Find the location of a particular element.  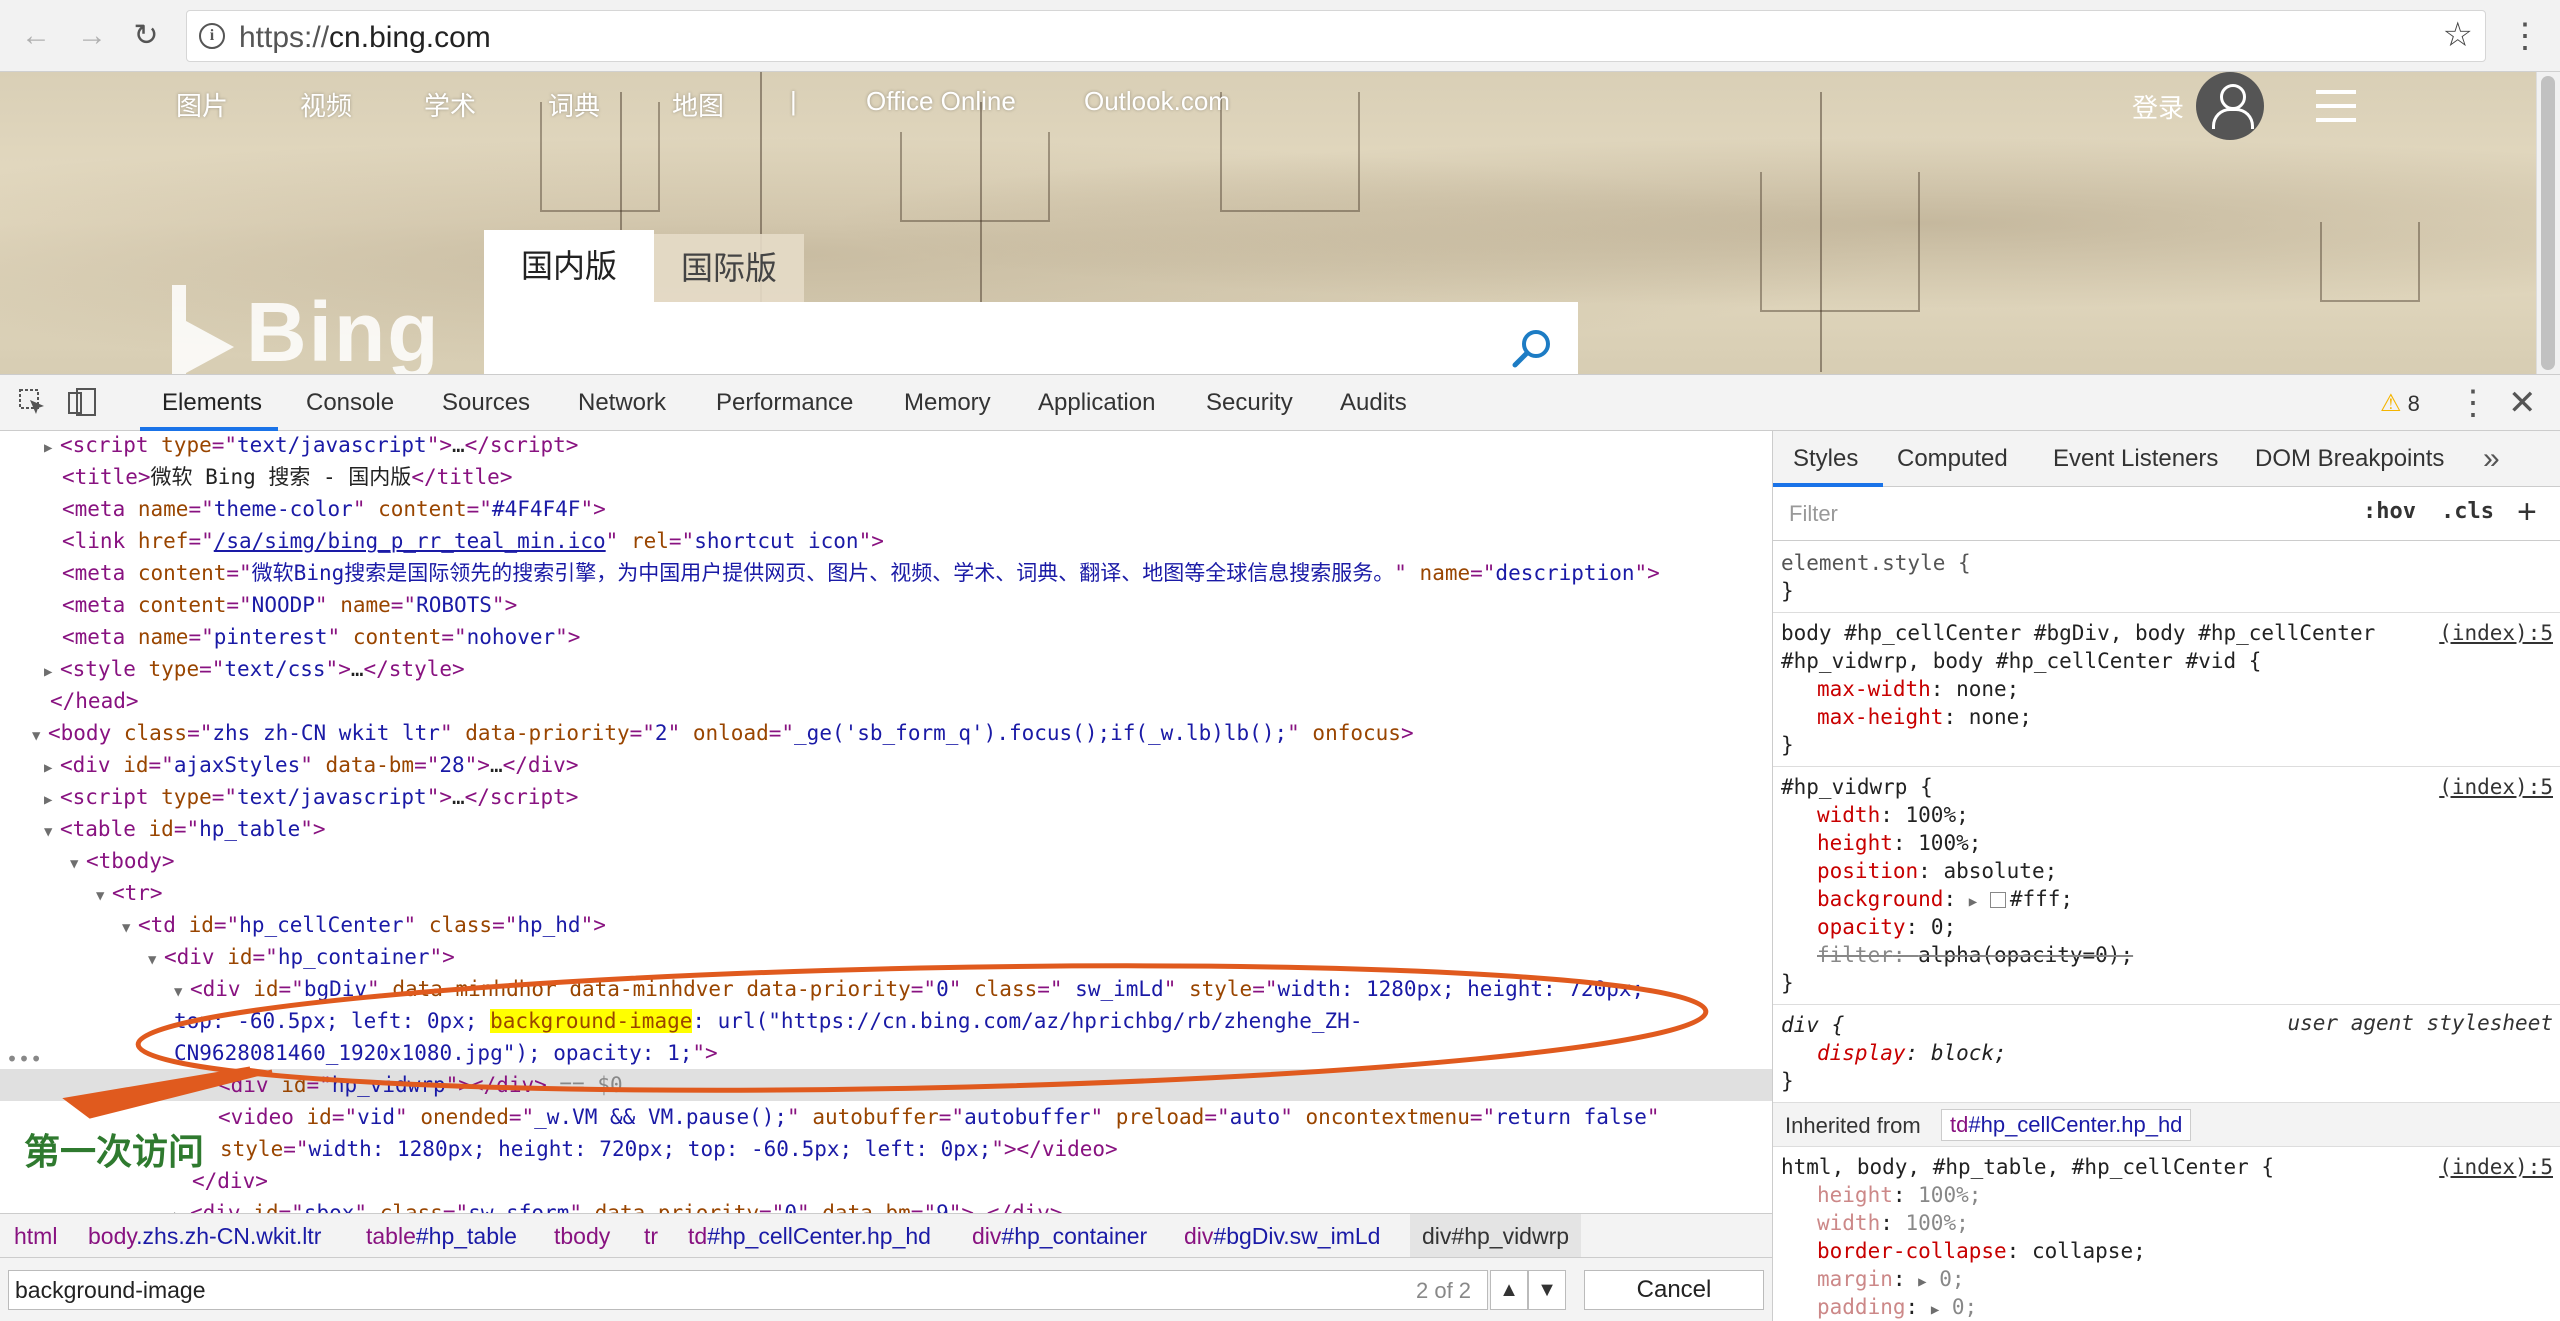

nav-outlook: Outlook.com is located at coordinates (1157, 101).